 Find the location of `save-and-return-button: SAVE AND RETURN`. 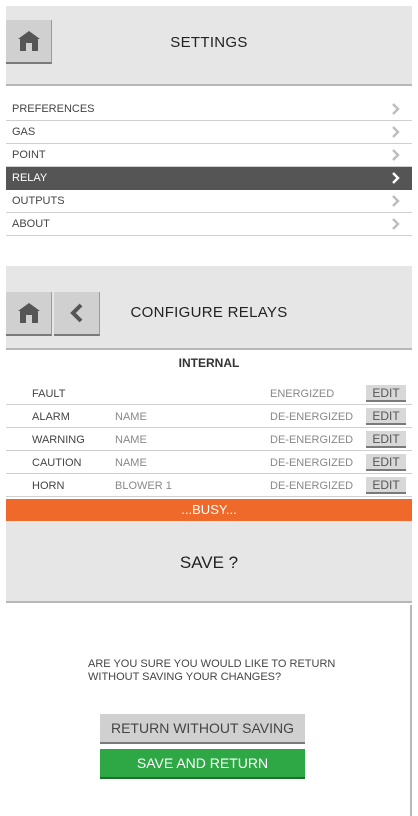

save-and-return-button: SAVE AND RETURN is located at coordinates (202, 764).